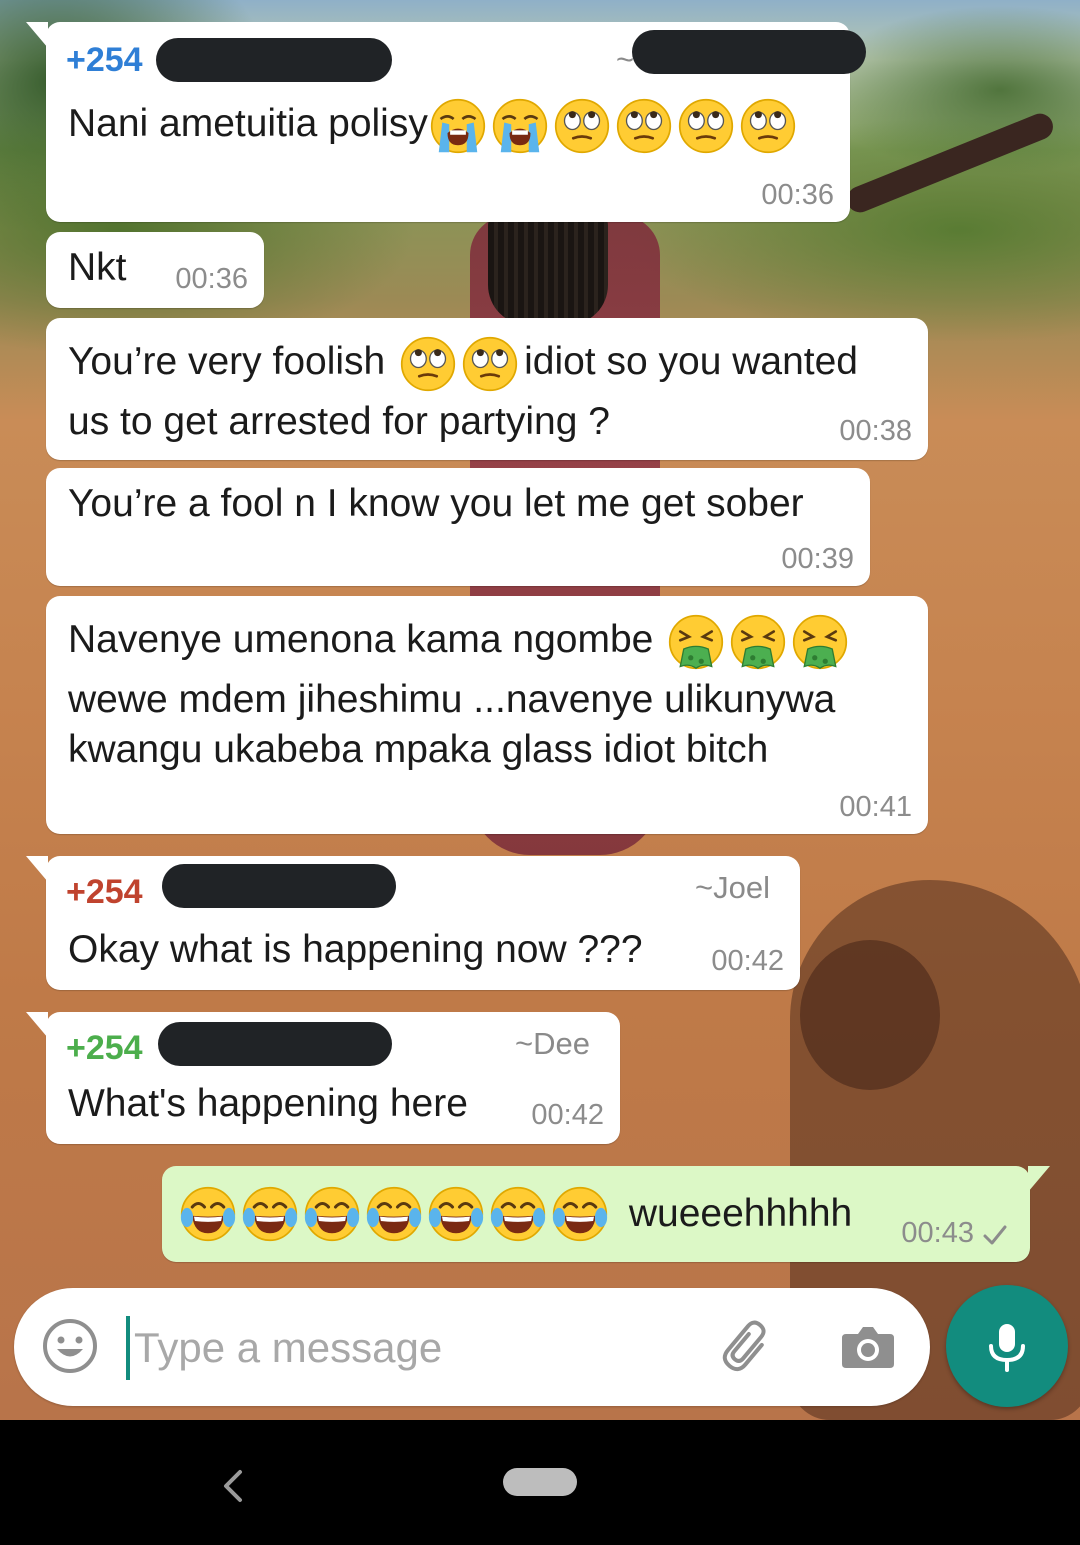 The width and height of the screenshot is (1080, 1545). I want to click on message-bubble-incoming: +254 ~Dee What's happening here 00:42, so click(323, 1078).